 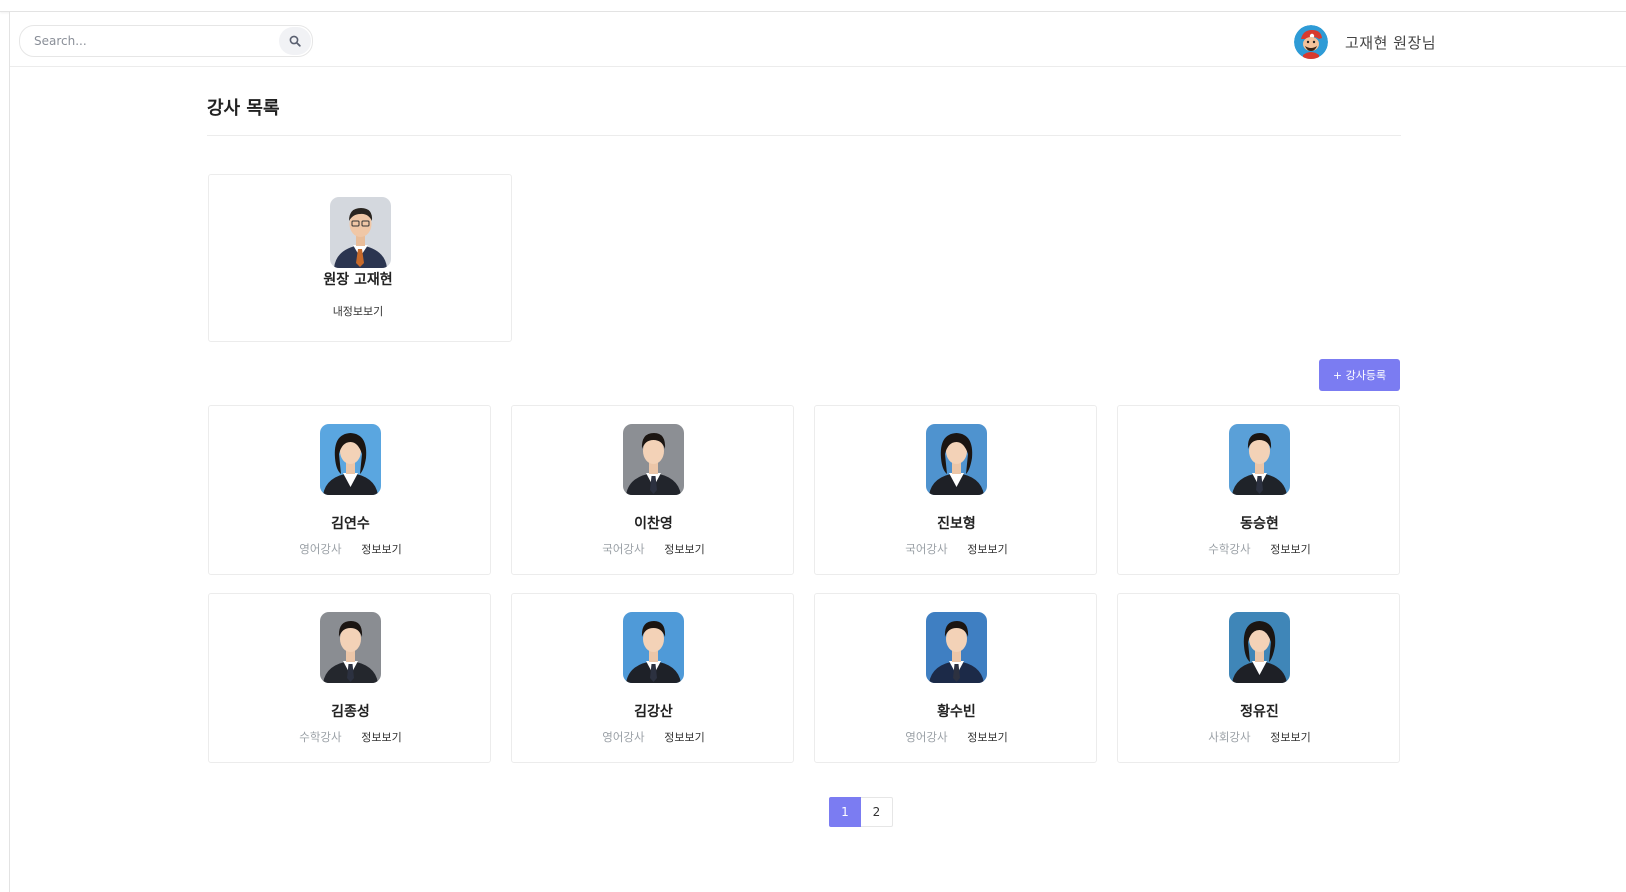 What do you see at coordinates (1359, 375) in the screenshot?
I see `add-instructor-button: + 강사등록` at bounding box center [1359, 375].